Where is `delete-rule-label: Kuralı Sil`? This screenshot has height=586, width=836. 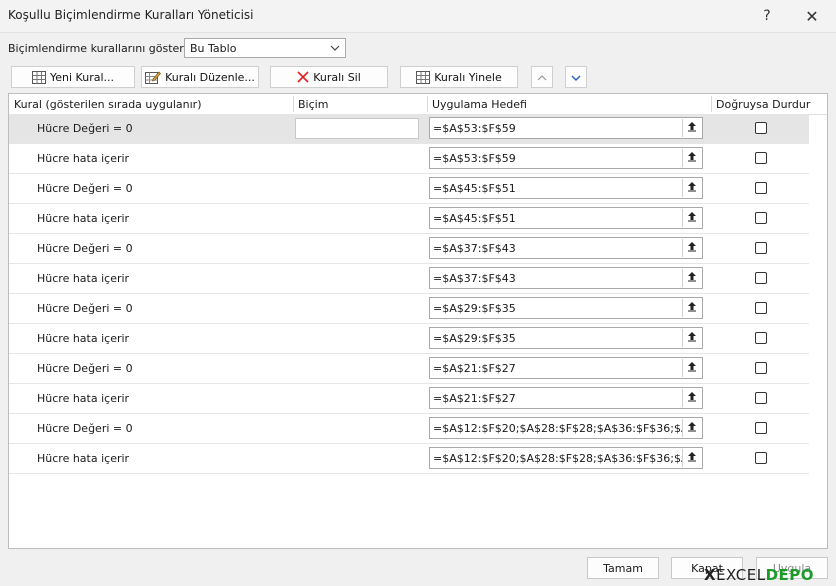
delete-rule-label: Kuralı Sil is located at coordinates (337, 77).